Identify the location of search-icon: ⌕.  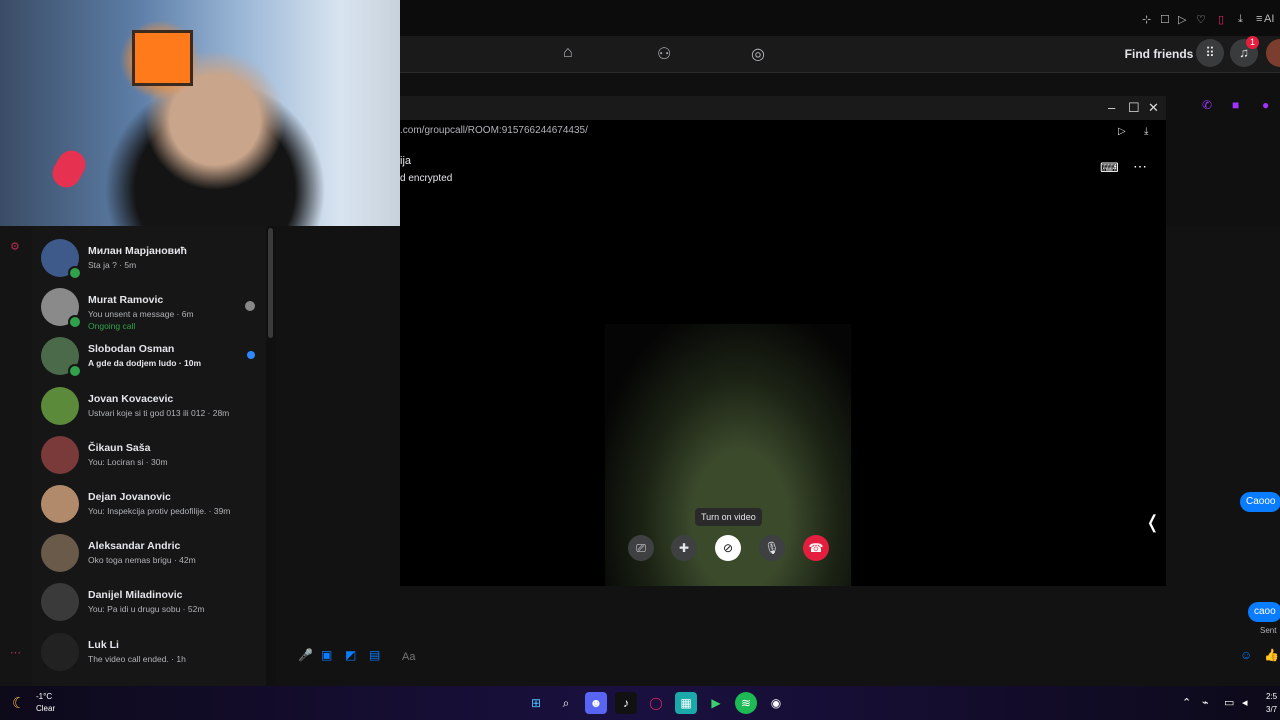
(566, 703).